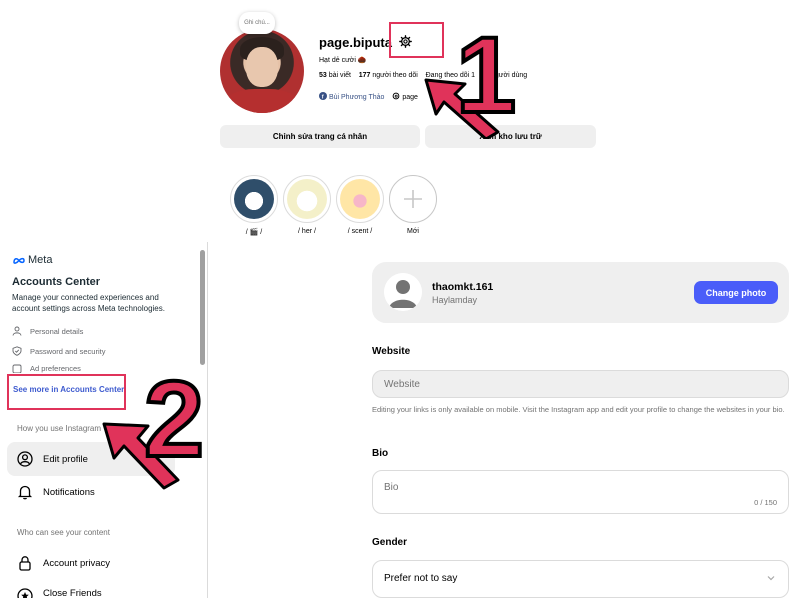  I want to click on plus-icon, so click(413, 199).